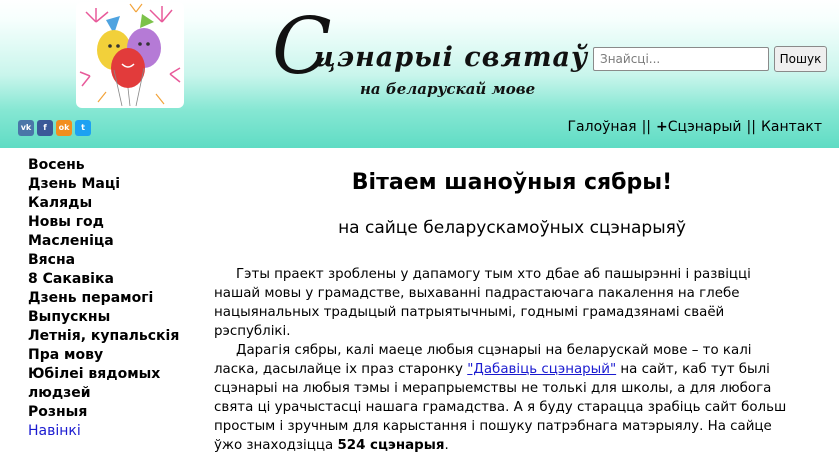  I want to click on sidebar-item-summer: Летнія, купальскія, so click(103, 336).